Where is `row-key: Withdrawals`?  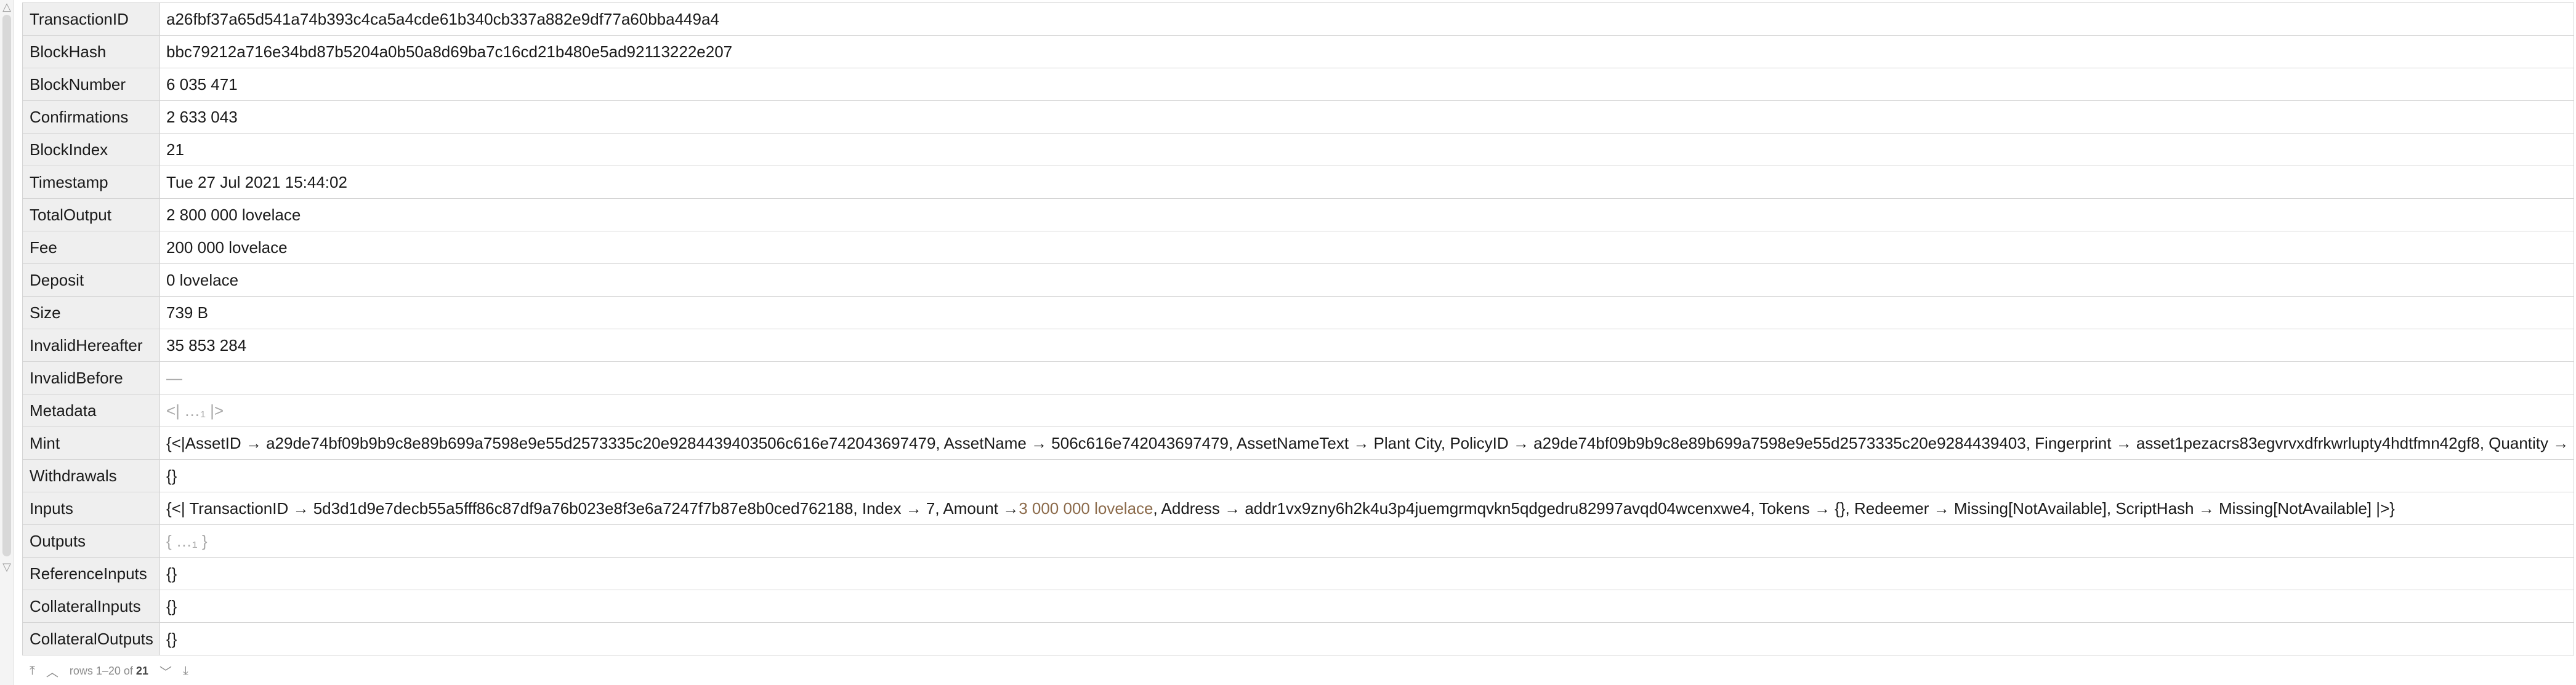
row-key: Withdrawals is located at coordinates (91, 476).